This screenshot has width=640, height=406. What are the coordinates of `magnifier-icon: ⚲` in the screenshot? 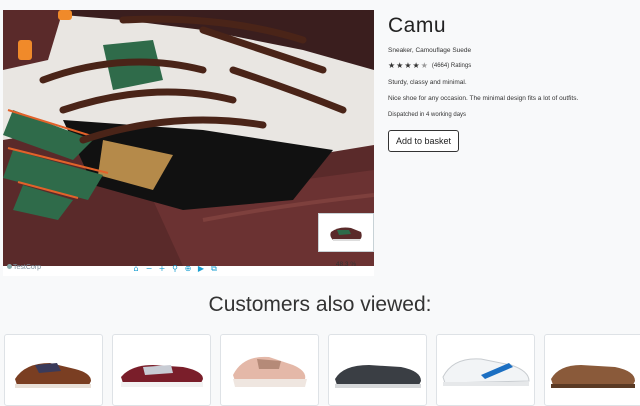 It's located at (175, 269).